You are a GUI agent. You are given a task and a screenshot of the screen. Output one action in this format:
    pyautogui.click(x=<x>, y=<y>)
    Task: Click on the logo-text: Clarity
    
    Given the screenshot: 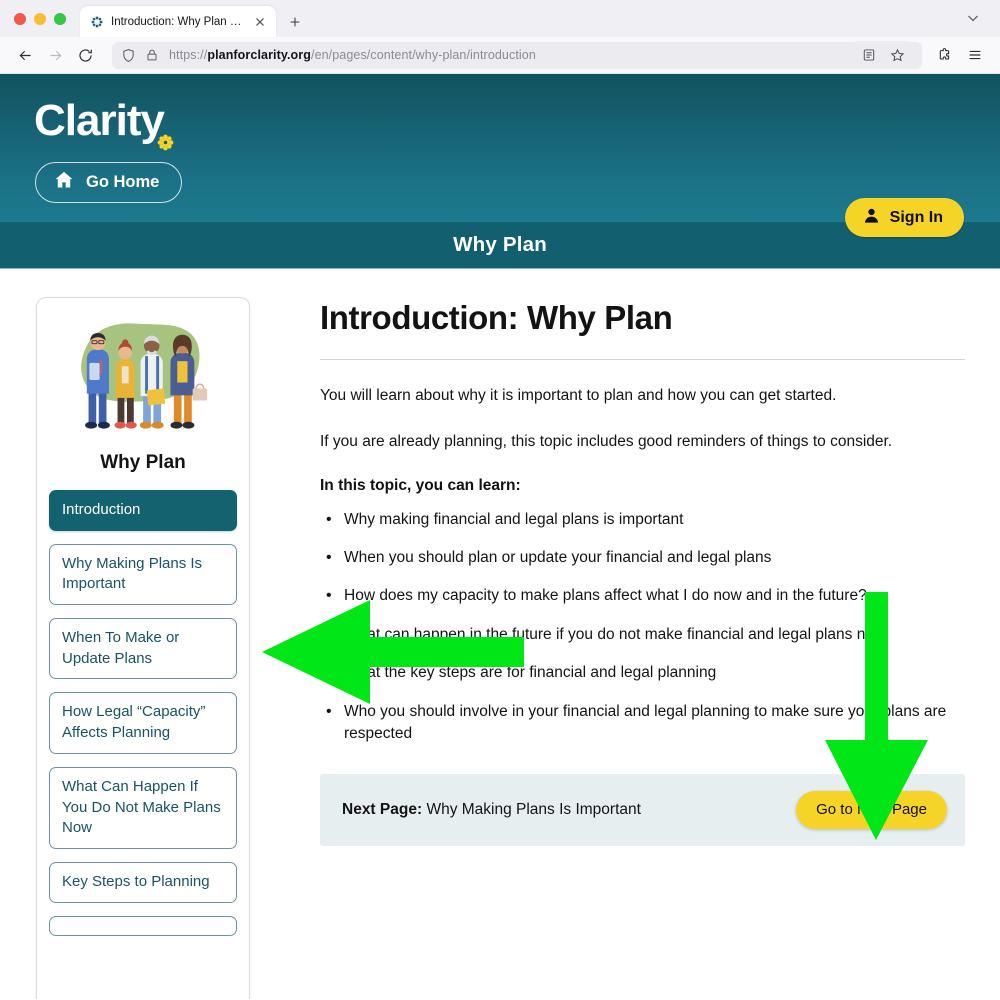 What is the action you would take?
    pyautogui.click(x=99, y=120)
    